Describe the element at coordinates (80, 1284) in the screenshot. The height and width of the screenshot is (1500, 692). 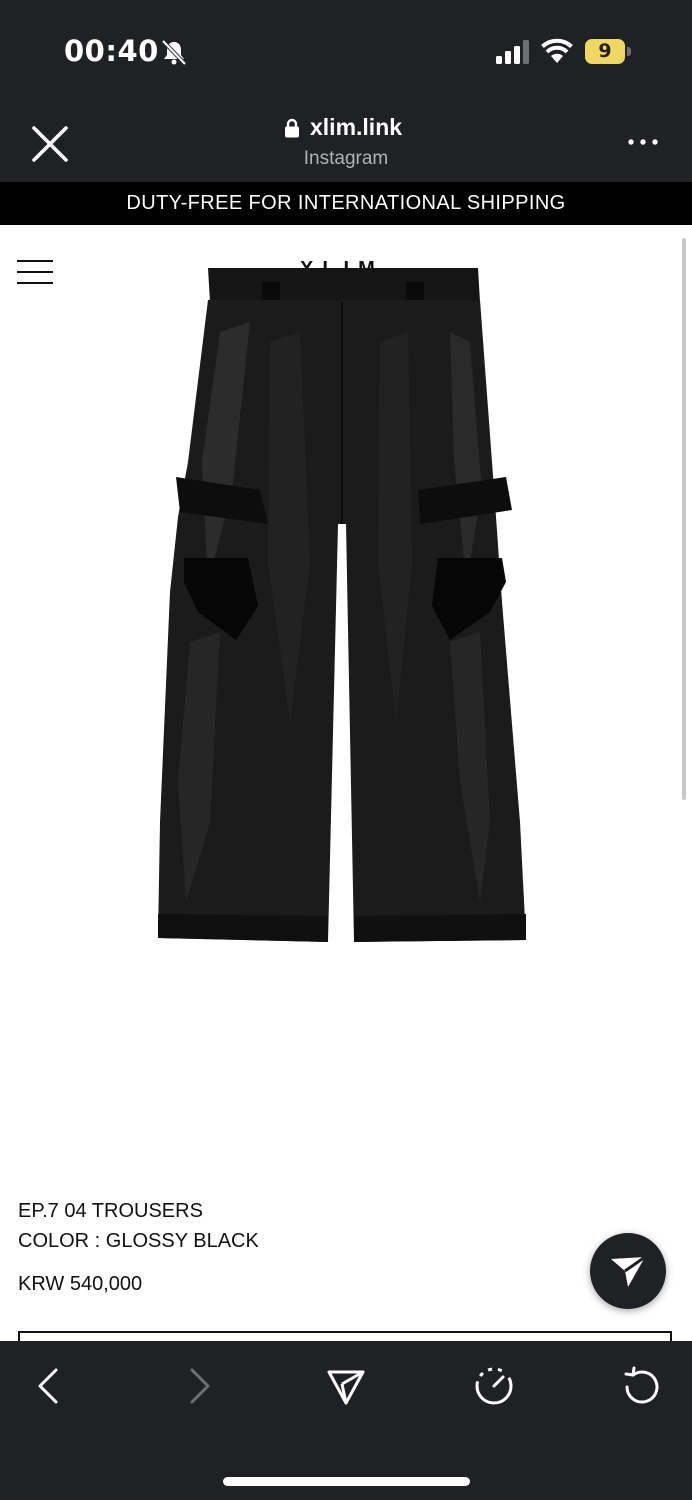
I see `product-price: KRW 540,000` at that location.